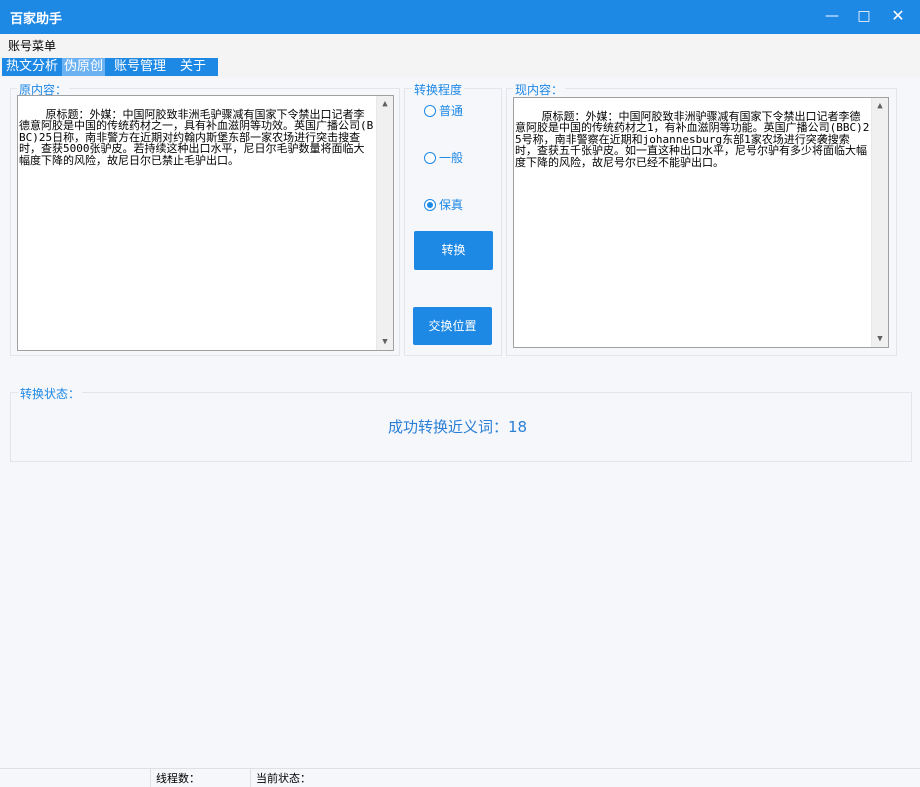  What do you see at coordinates (84, 67) in the screenshot?
I see `tab-pseudo-original: 伪原创` at bounding box center [84, 67].